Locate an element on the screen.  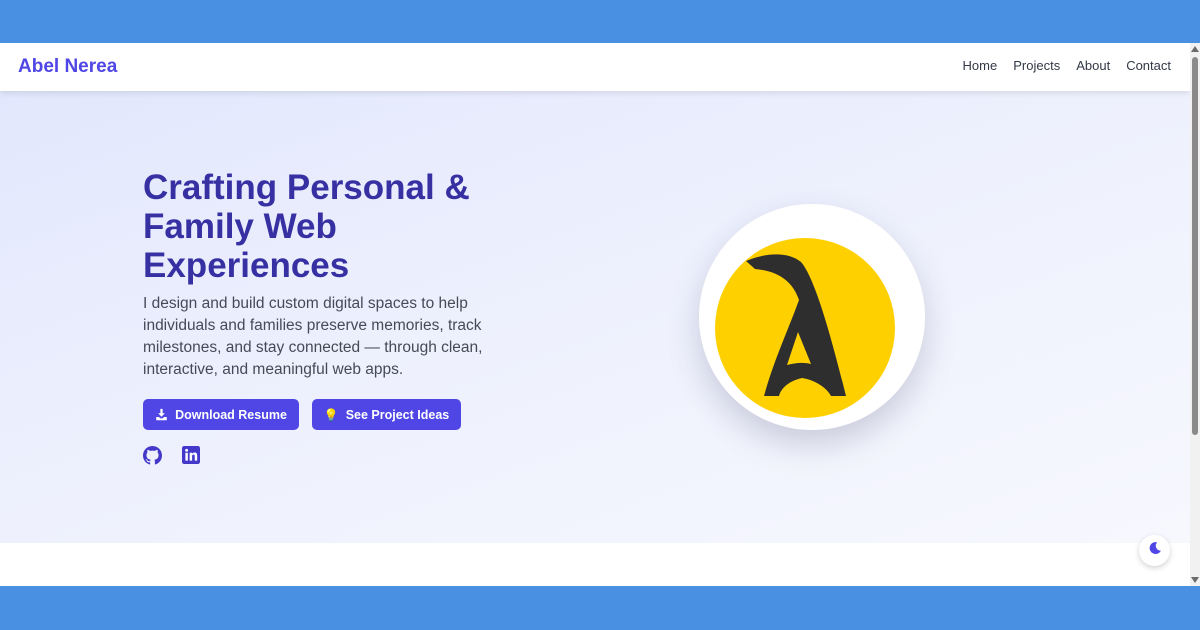
nav-links: Home Projects About Contact is located at coordinates (1059, 65).